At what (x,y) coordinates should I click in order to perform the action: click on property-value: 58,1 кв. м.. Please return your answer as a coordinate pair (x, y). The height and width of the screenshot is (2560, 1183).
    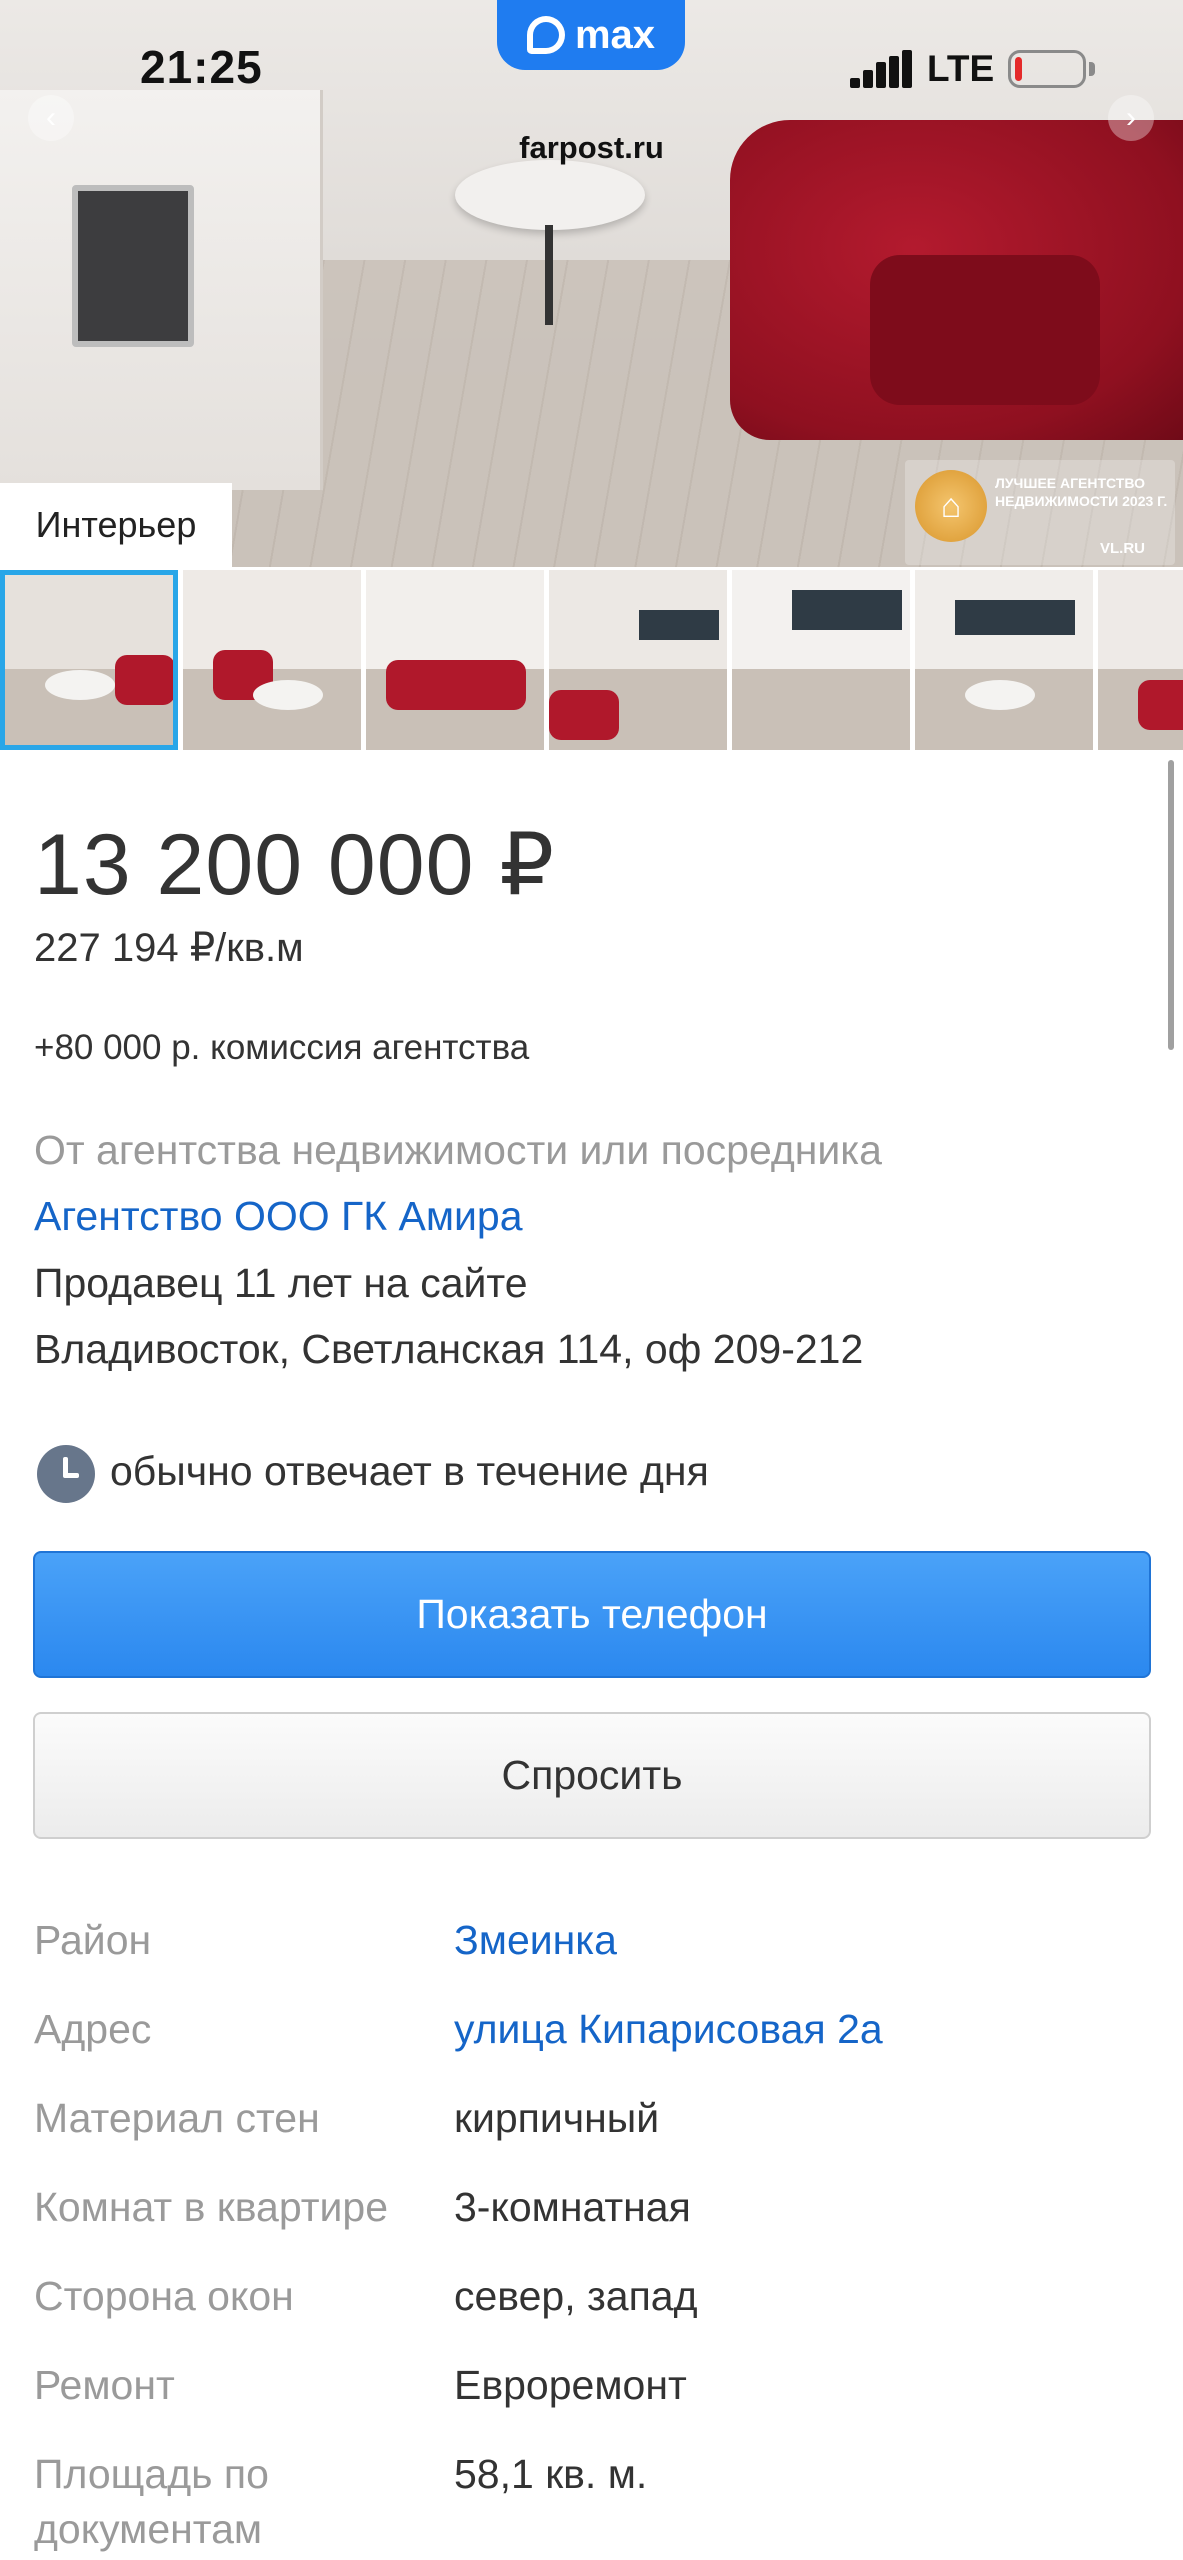
    Looking at the image, I should click on (551, 2474).